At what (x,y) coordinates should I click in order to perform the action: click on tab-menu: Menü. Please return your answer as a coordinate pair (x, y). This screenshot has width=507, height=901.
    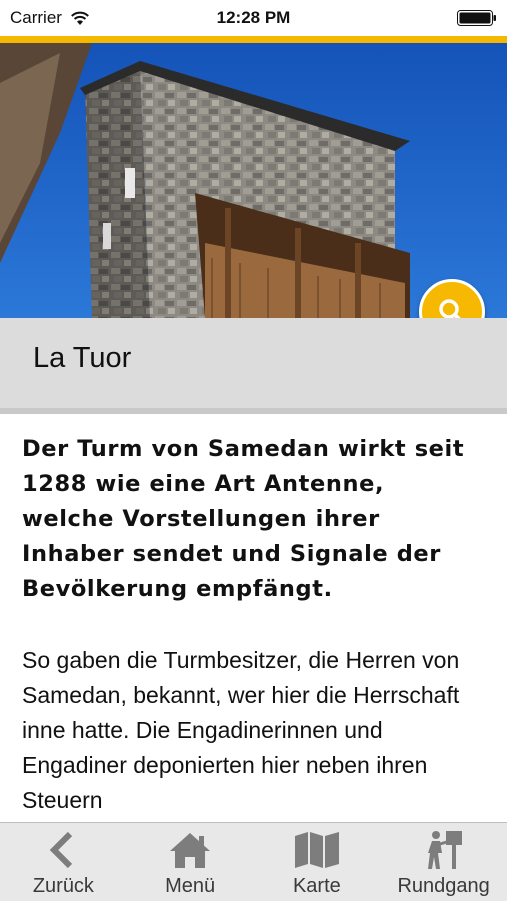
    Looking at the image, I should click on (190, 862).